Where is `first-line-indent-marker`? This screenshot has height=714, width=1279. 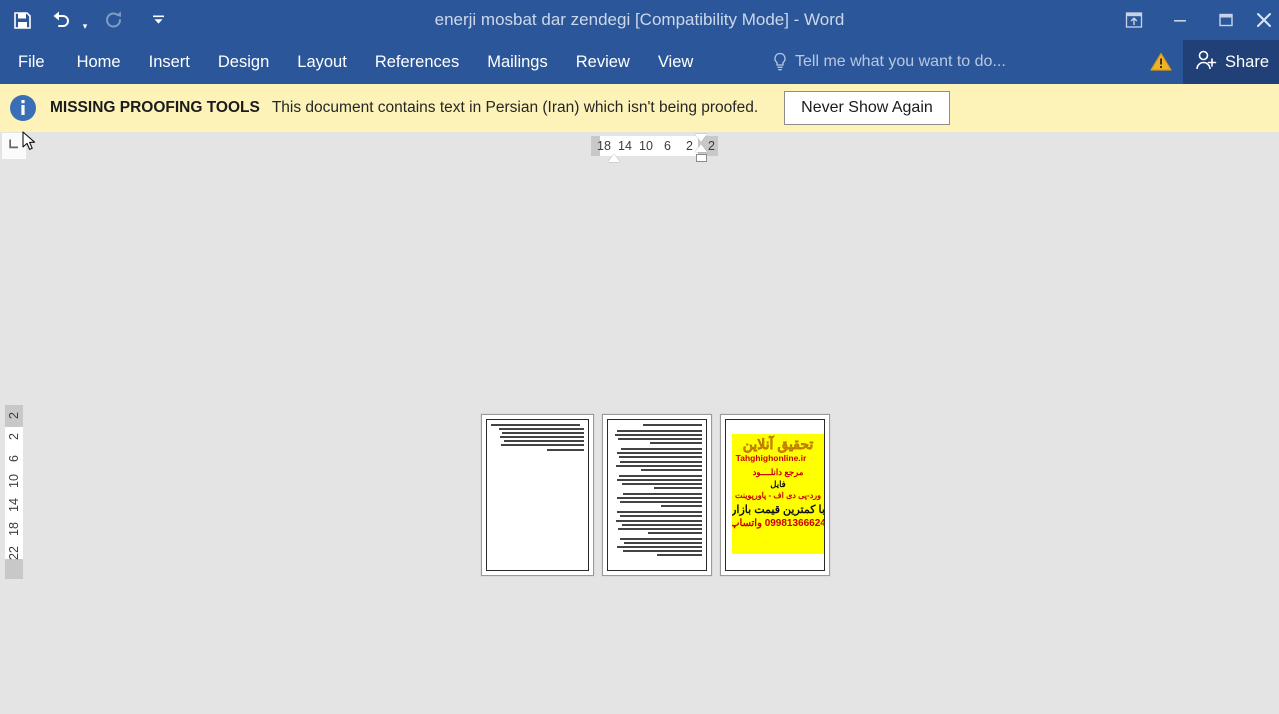
first-line-indent-marker is located at coordinates (701, 138).